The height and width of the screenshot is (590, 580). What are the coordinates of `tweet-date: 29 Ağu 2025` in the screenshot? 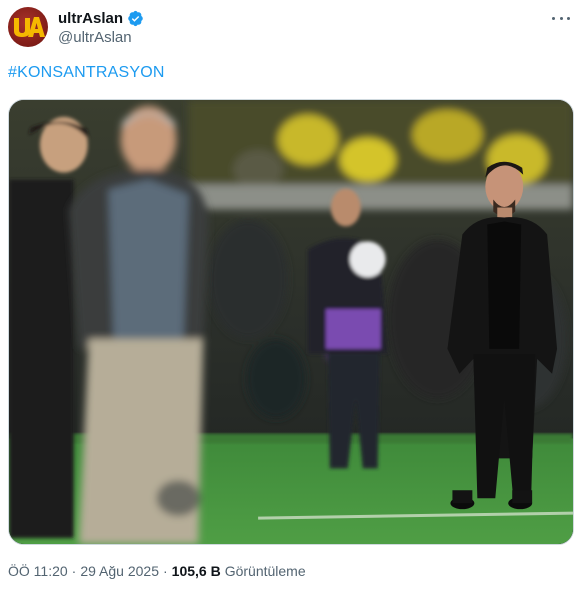 It's located at (119, 571).